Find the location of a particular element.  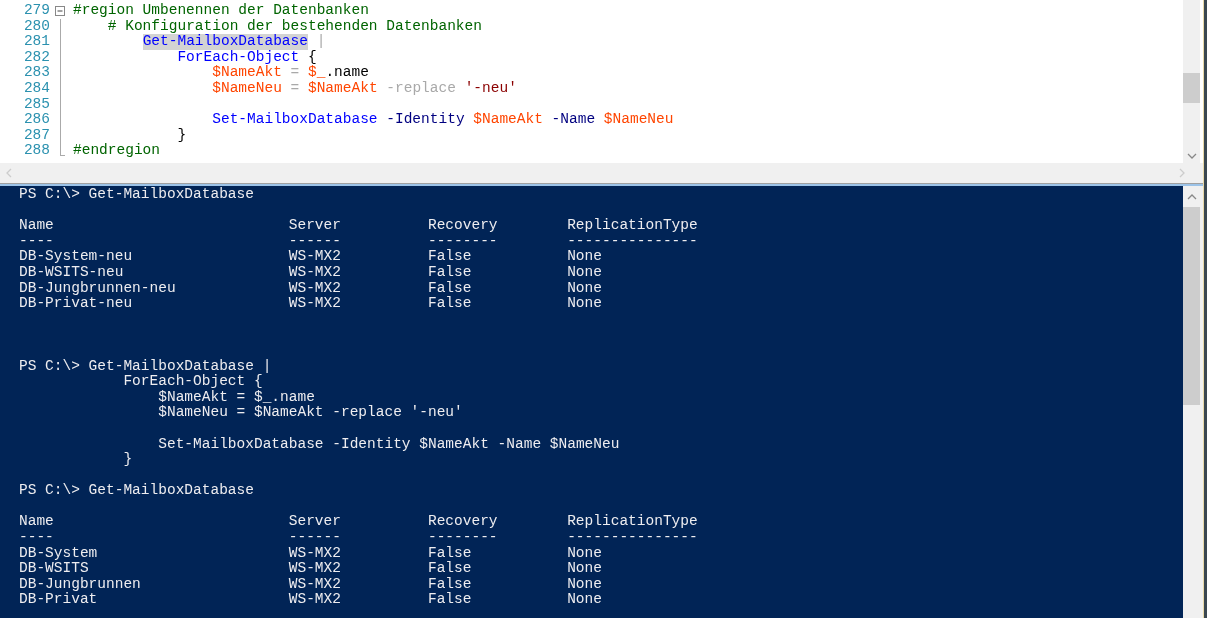

console-line: ForEach-Object { is located at coordinates (193, 382).